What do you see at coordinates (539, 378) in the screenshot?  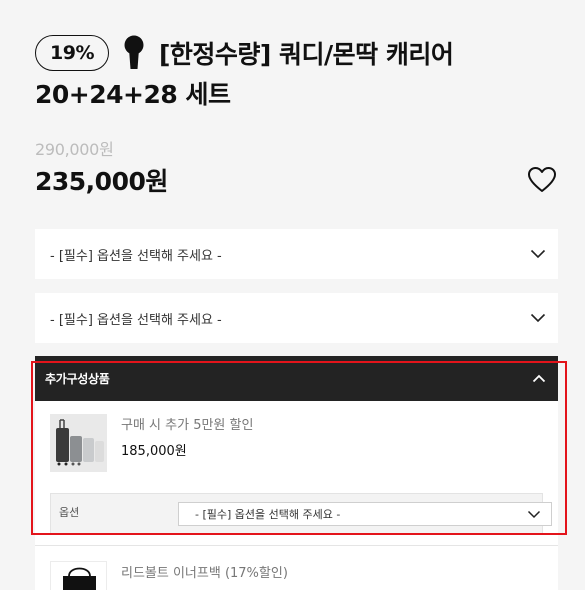 I see `chevron-up-icon` at bounding box center [539, 378].